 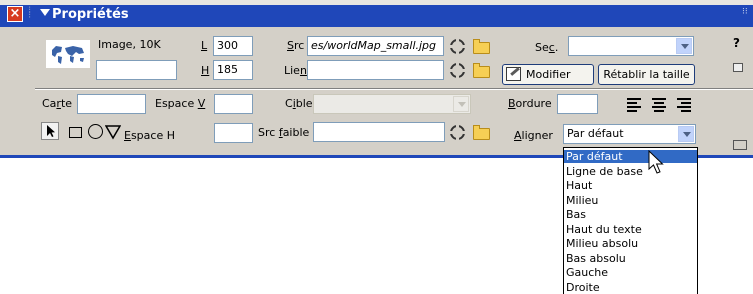 What do you see at coordinates (630, 229) in the screenshot?
I see `align-option: Haut du texte` at bounding box center [630, 229].